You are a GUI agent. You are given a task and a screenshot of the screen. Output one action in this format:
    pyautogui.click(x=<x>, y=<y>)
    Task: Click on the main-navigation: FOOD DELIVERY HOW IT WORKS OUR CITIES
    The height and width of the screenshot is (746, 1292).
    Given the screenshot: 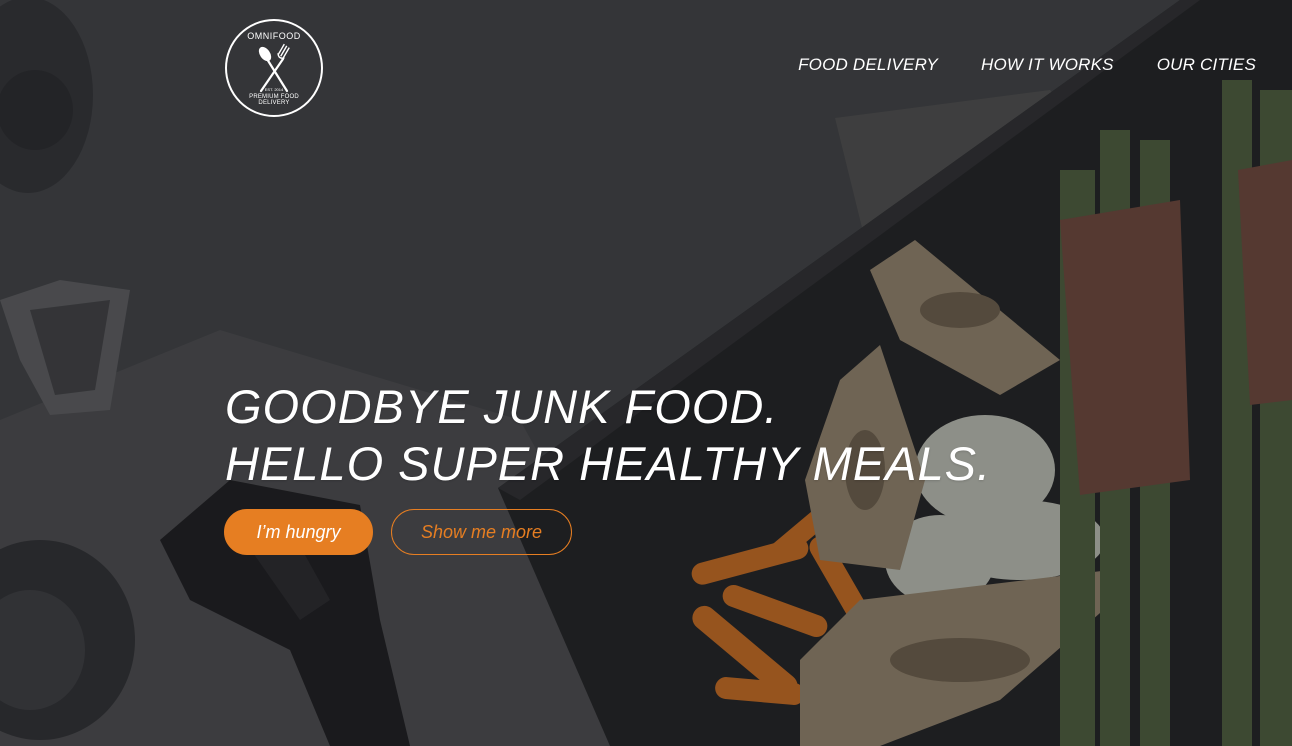 What is the action you would take?
    pyautogui.click(x=1027, y=65)
    